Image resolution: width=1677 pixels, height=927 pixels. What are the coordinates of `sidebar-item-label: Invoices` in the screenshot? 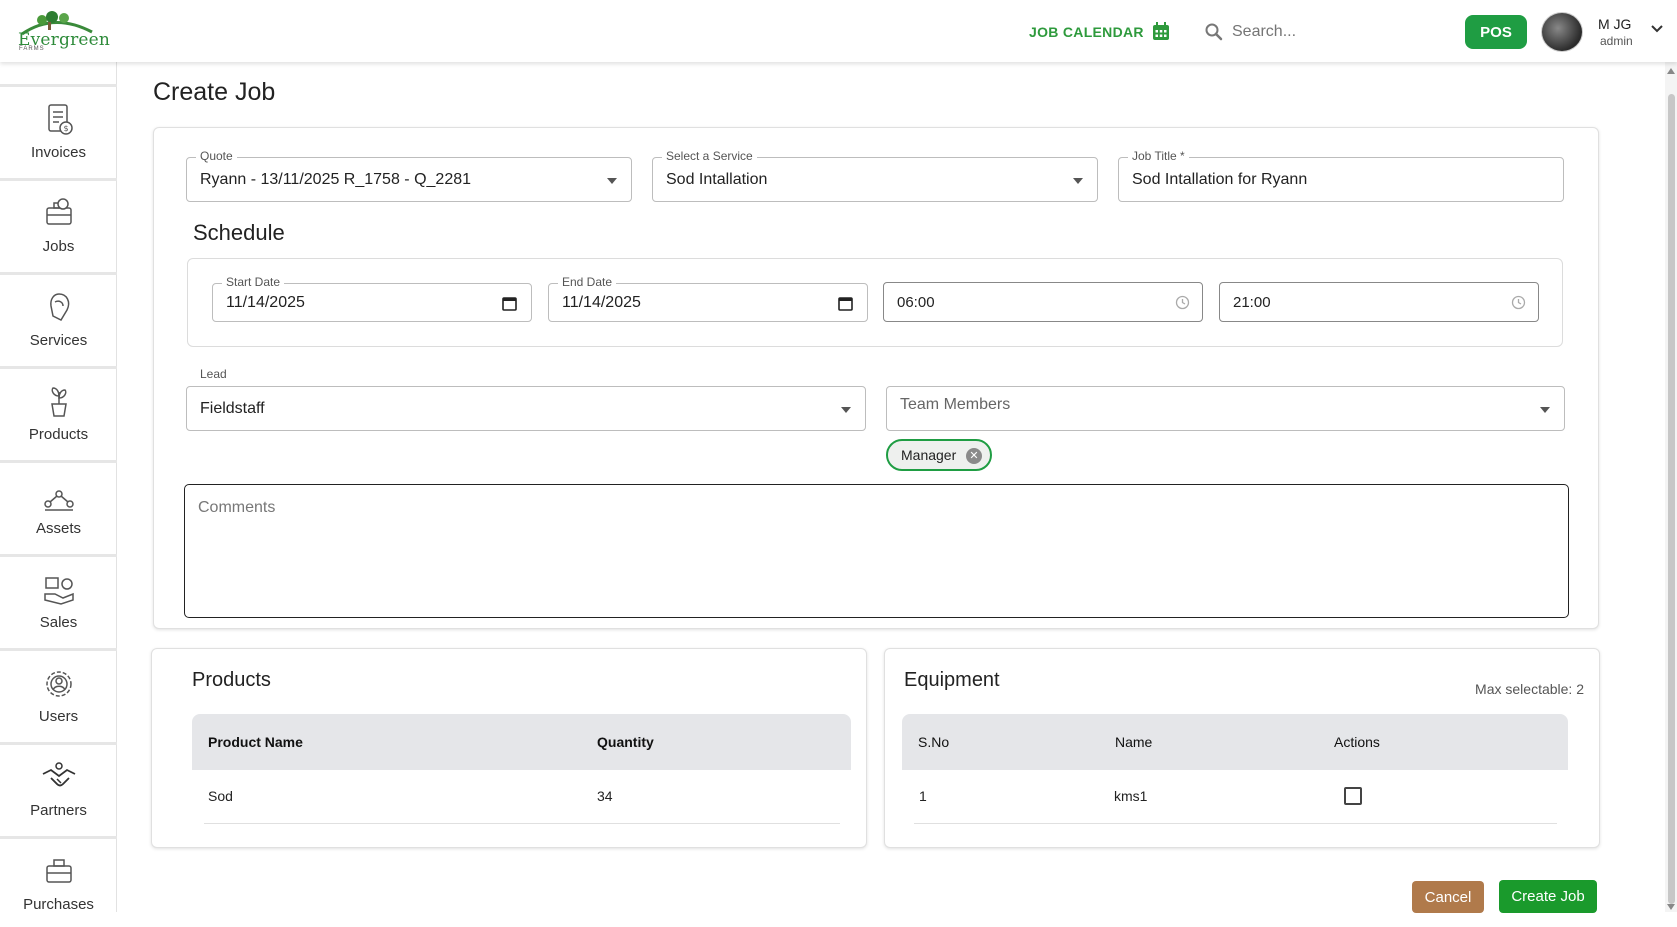 It's located at (58, 152).